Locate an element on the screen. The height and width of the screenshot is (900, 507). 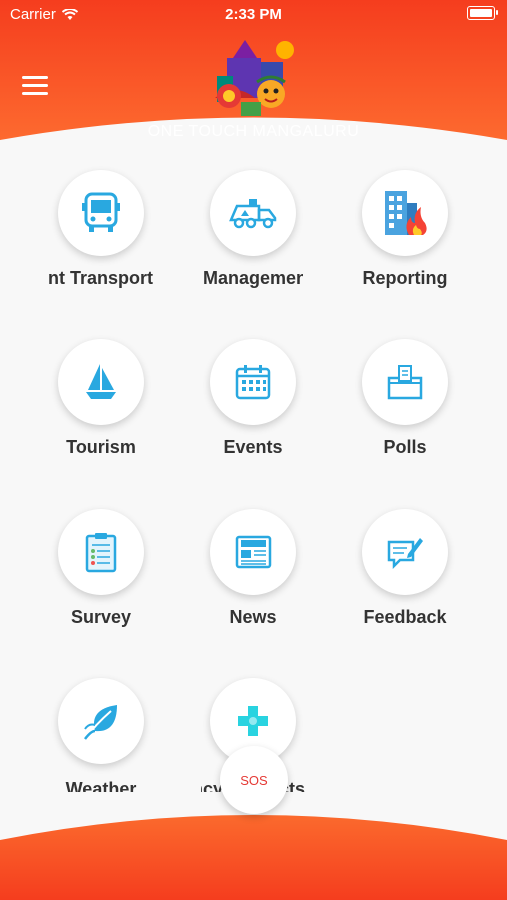
sailboat-icon is located at coordinates (101, 381).